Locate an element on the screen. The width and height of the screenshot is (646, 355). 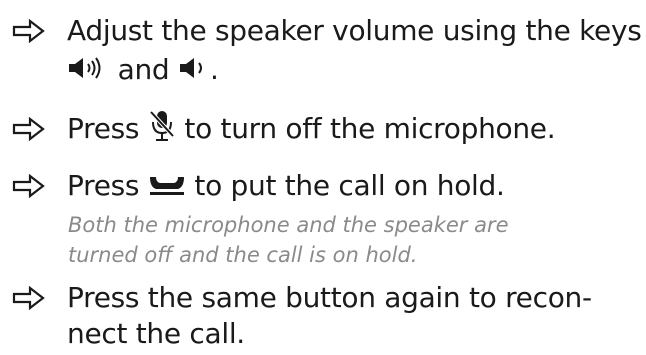
period-text: . is located at coordinates (214, 69).